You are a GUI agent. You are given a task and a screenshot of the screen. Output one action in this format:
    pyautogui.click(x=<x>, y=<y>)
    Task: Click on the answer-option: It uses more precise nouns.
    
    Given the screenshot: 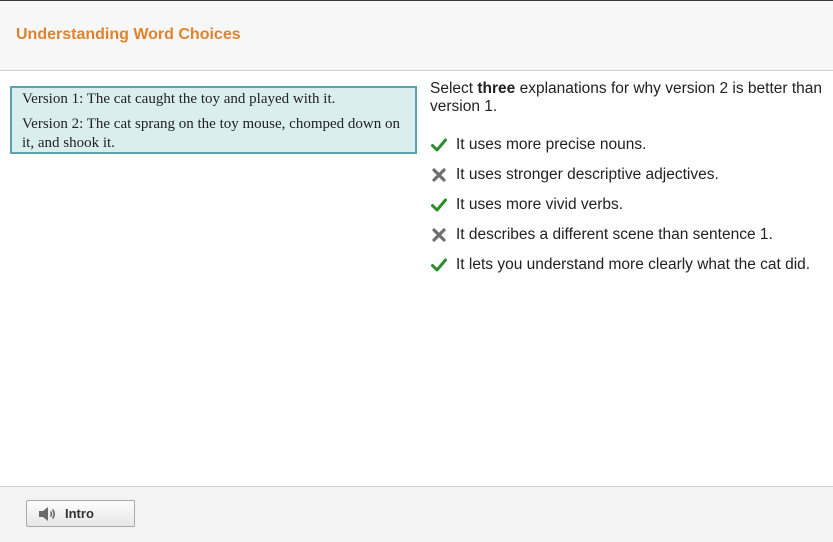 What is the action you would take?
    pyautogui.click(x=630, y=145)
    